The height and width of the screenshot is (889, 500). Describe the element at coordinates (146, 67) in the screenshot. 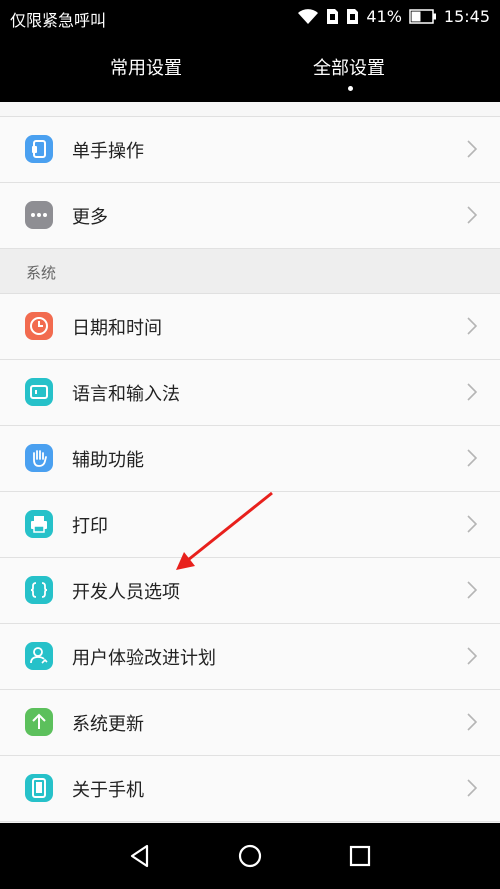

I see `tab-common-settings: 常用设置` at that location.